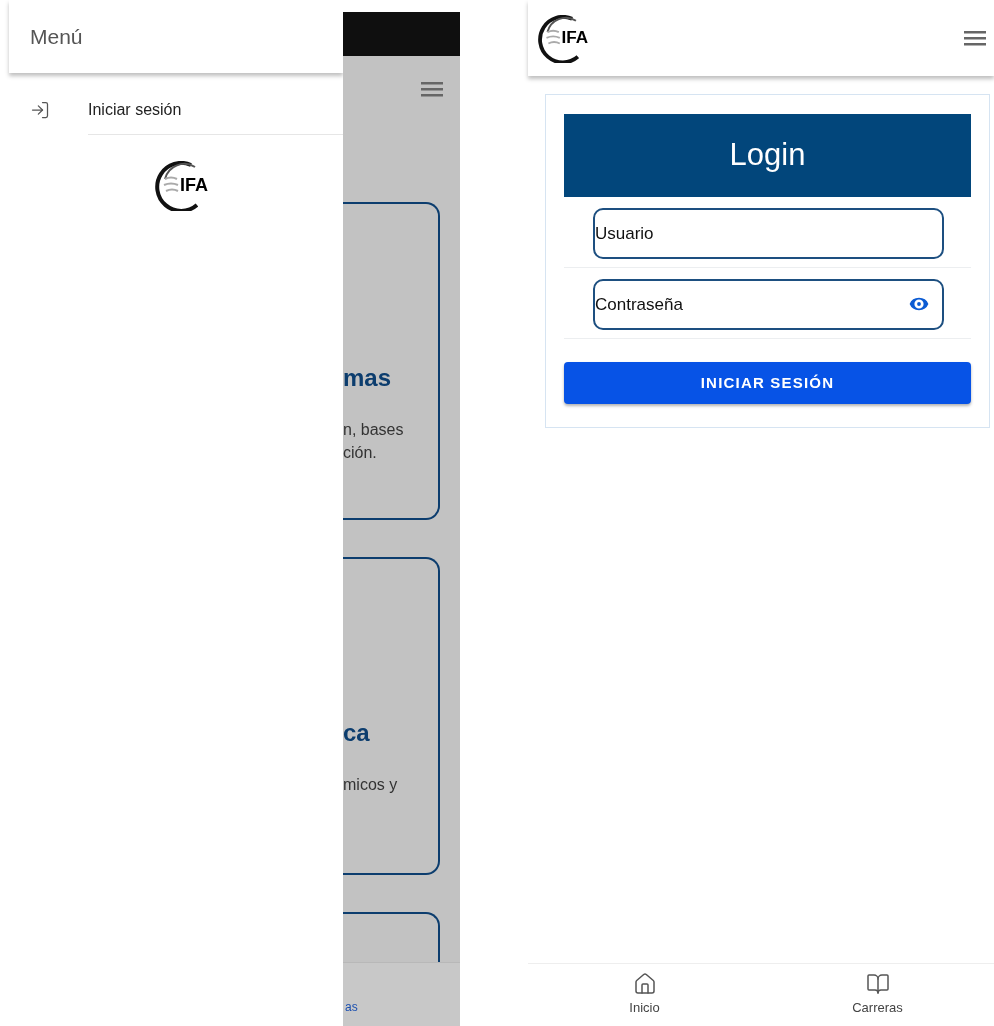 The image size is (994, 1026). Describe the element at coordinates (357, 733) in the screenshot. I see `card-title: ca` at that location.